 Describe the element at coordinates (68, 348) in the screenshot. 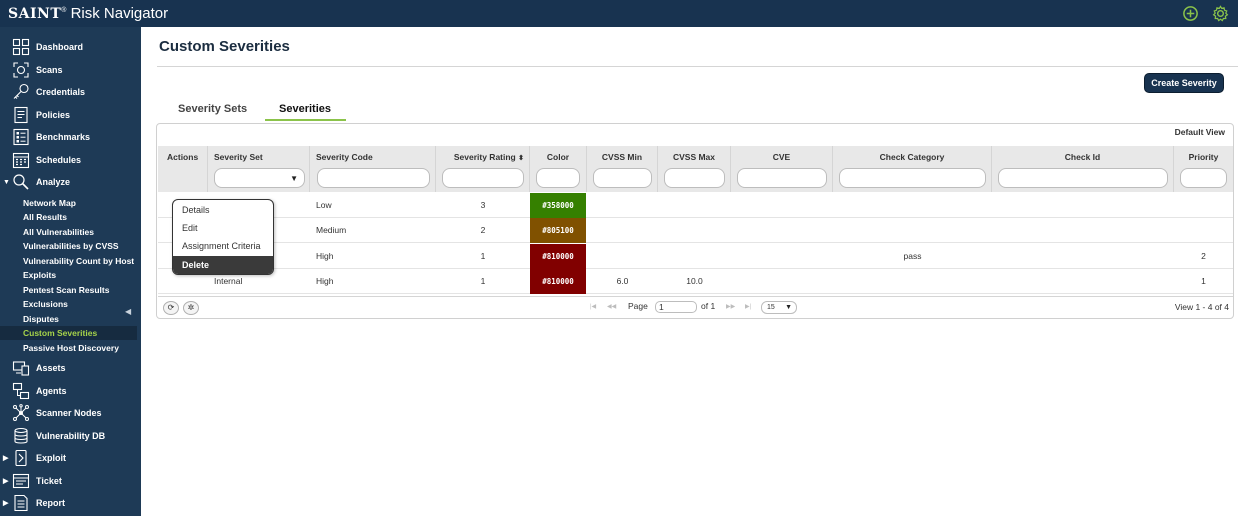

I see `sidebar-subitem-passive-host-discovery: Passive Host Discovery` at that location.